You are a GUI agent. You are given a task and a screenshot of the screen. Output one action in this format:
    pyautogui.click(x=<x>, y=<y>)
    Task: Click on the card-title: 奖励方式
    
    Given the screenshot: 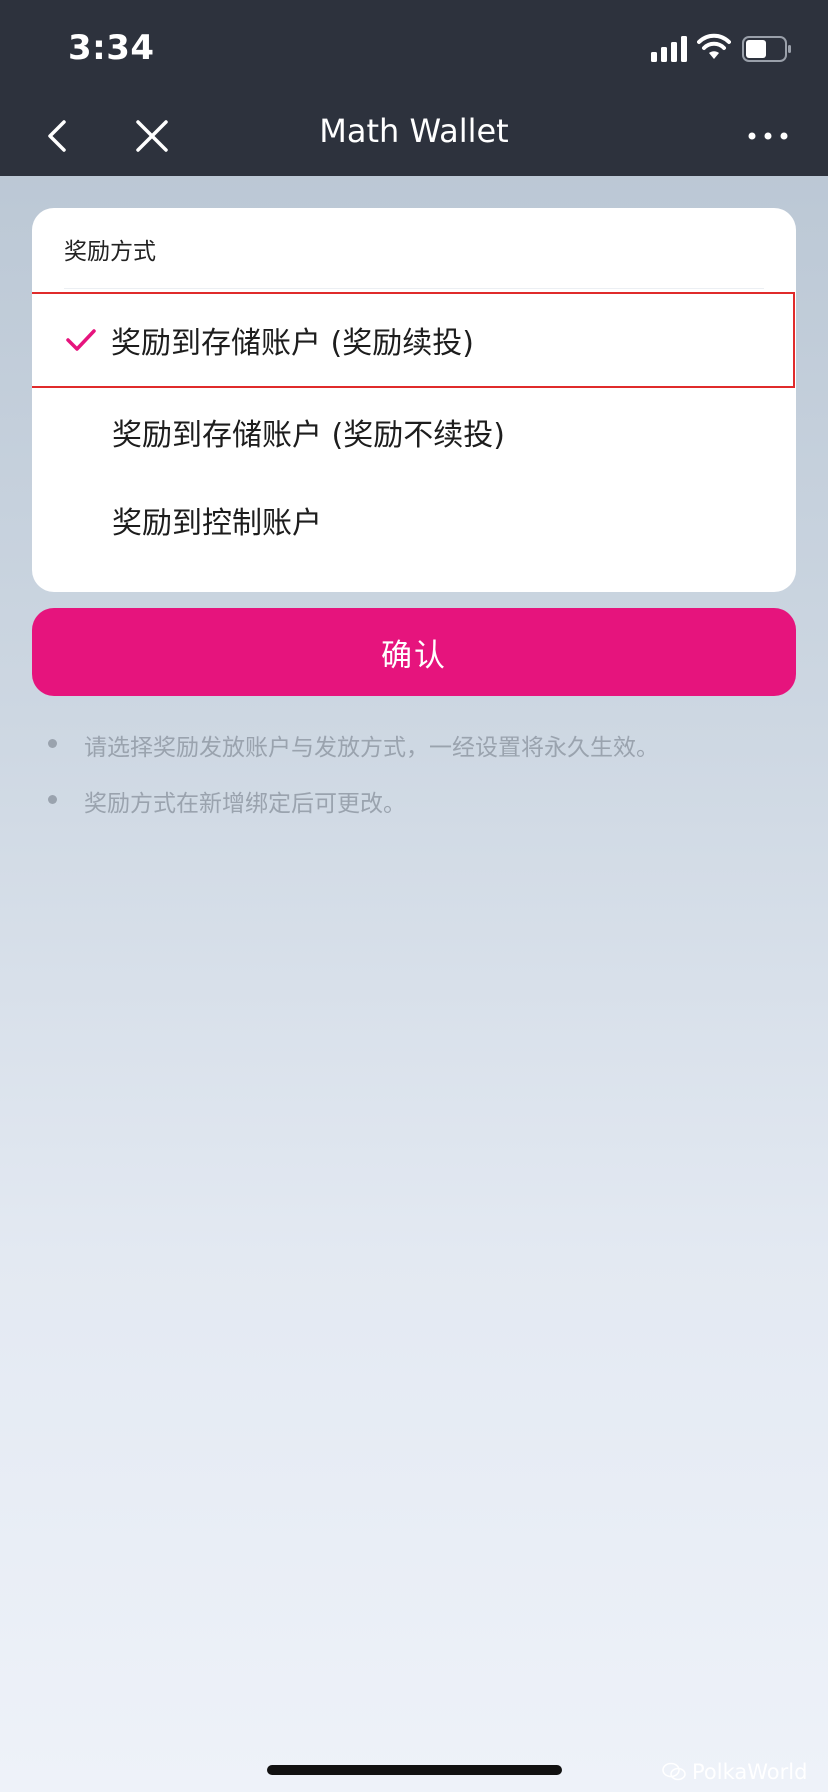 What is the action you would take?
    pyautogui.click(x=110, y=252)
    